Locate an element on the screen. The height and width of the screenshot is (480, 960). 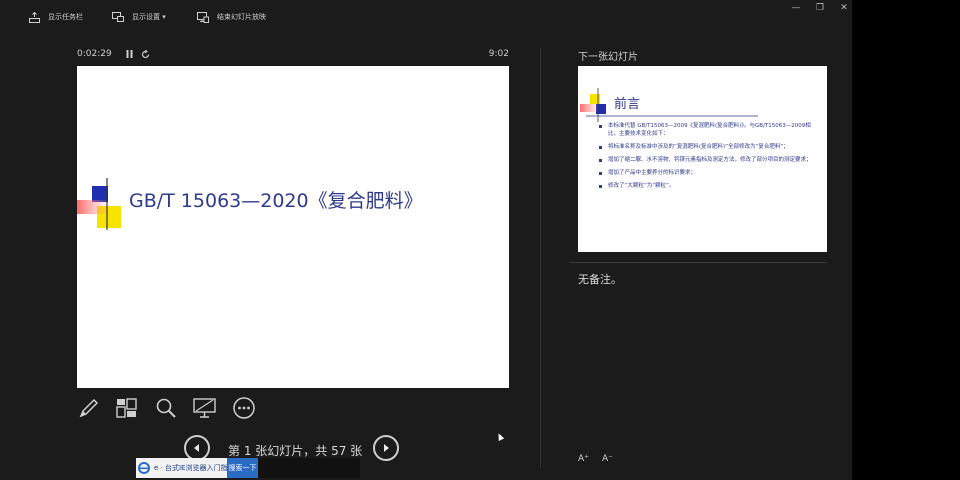
next-slide-title: 前言 is located at coordinates (627, 104).